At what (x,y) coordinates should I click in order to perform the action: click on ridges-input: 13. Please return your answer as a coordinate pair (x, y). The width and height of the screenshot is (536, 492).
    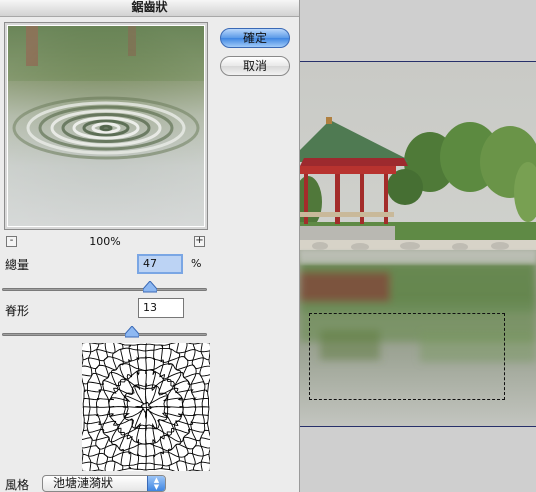
    Looking at the image, I should click on (161, 308).